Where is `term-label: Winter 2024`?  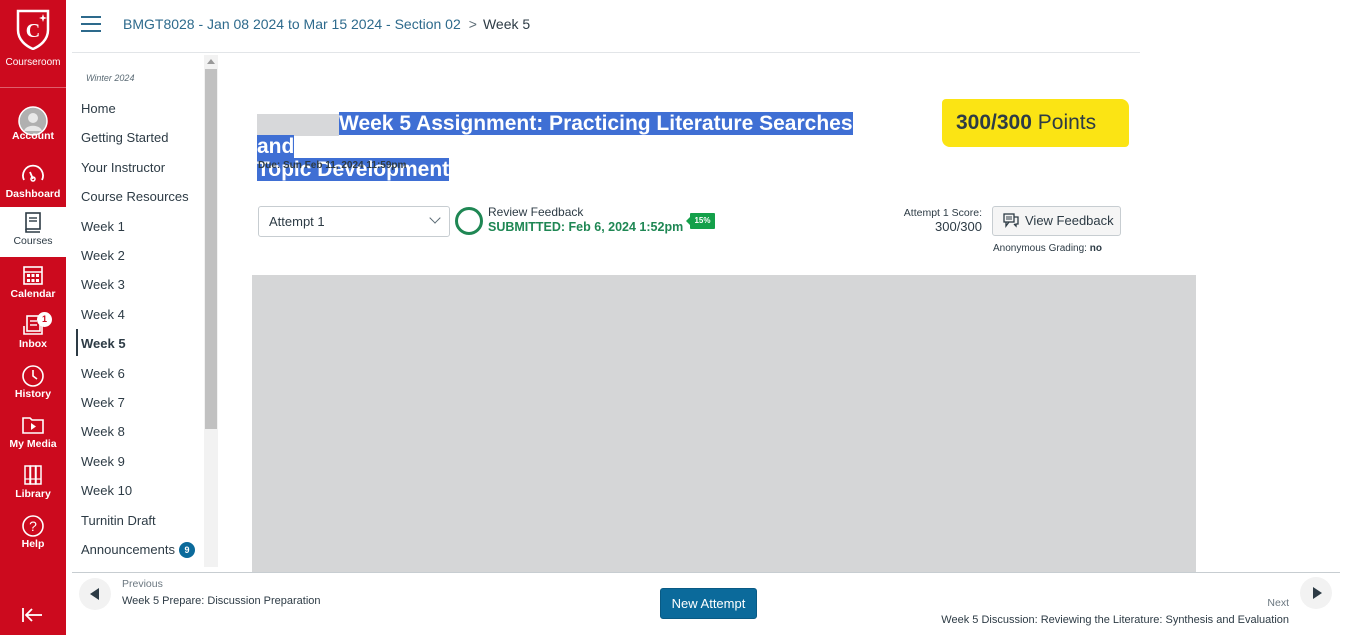
term-label: Winter 2024 is located at coordinates (110, 78).